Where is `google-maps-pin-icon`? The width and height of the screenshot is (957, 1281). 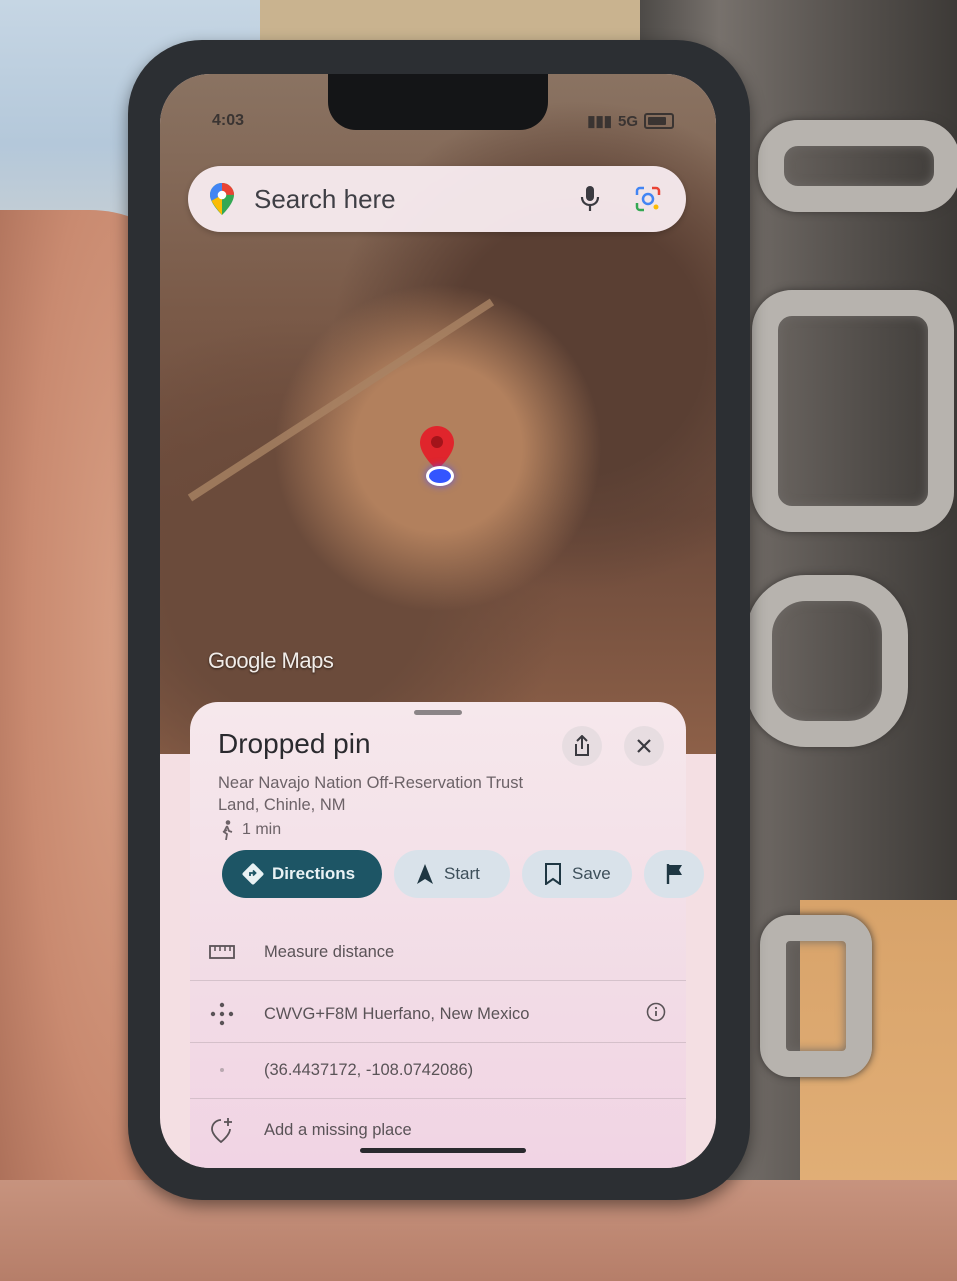
google-maps-pin-icon is located at coordinates (222, 199).